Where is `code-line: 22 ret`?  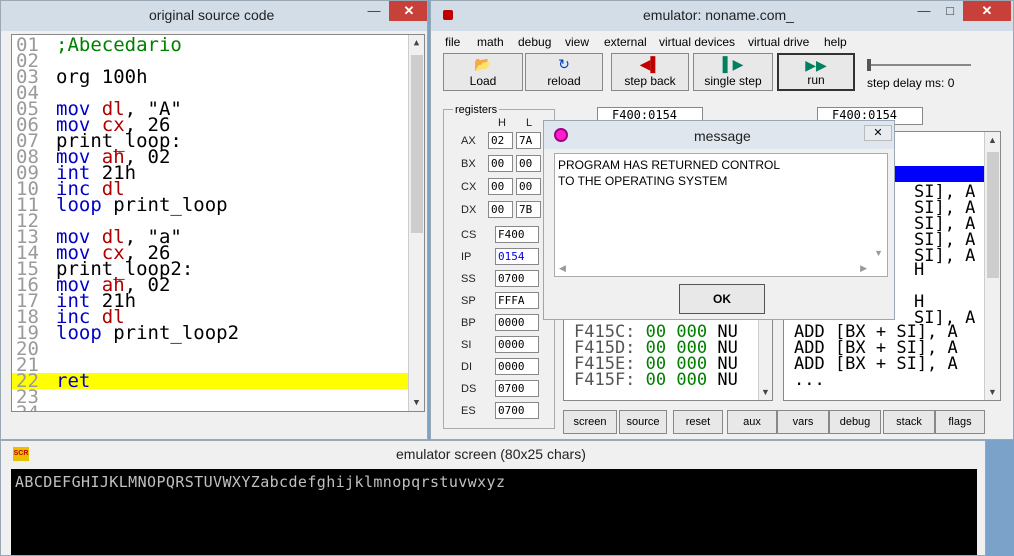 code-line: 22 ret is located at coordinates (210, 381).